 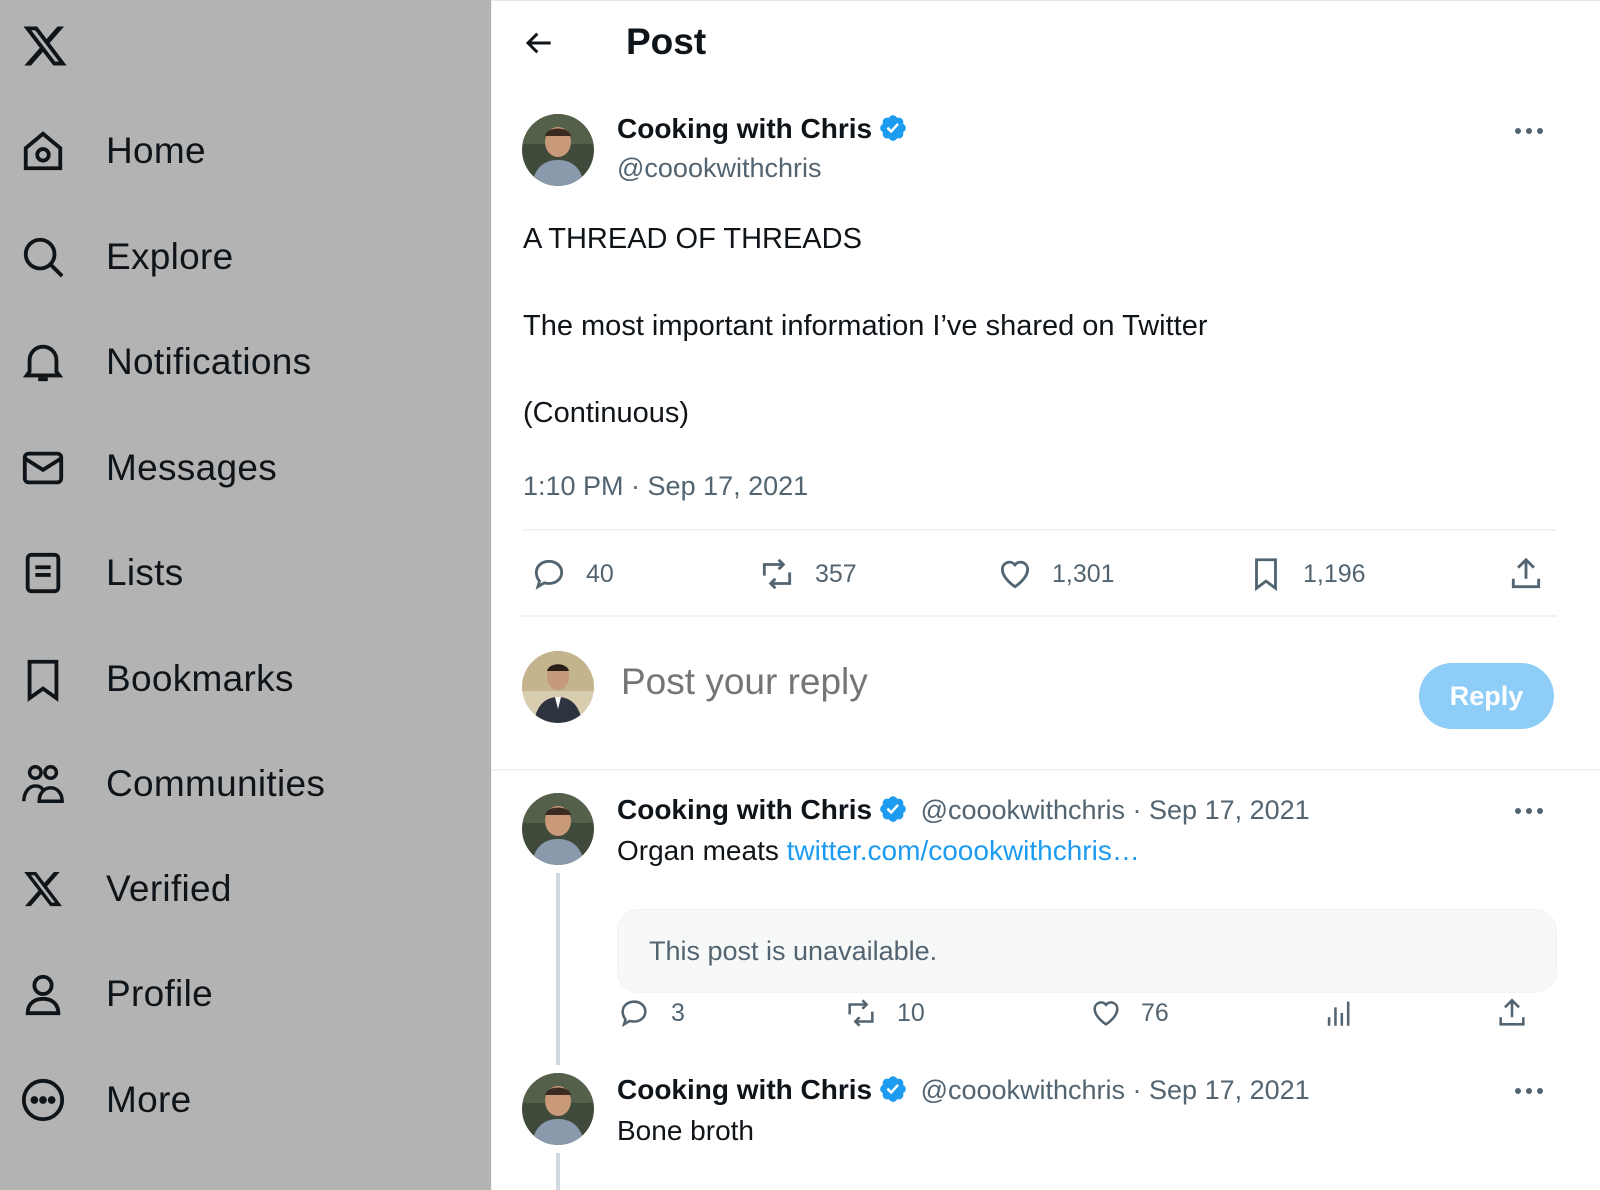 I want to click on sidebar-item-label: Messages, so click(x=192, y=467).